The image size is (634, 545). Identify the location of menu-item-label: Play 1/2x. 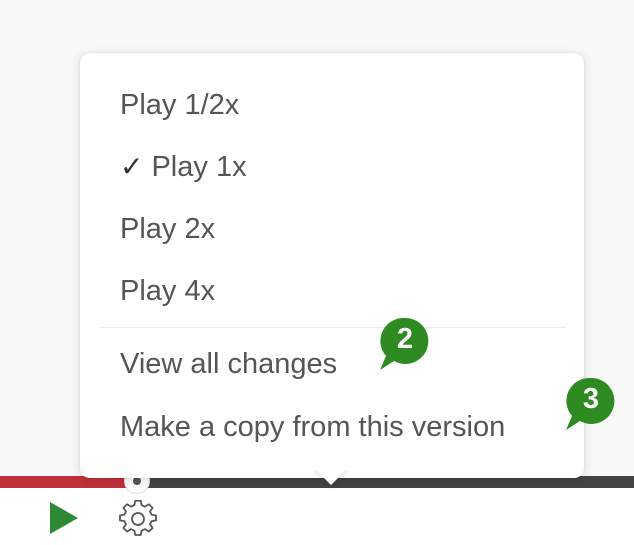
(180, 105).